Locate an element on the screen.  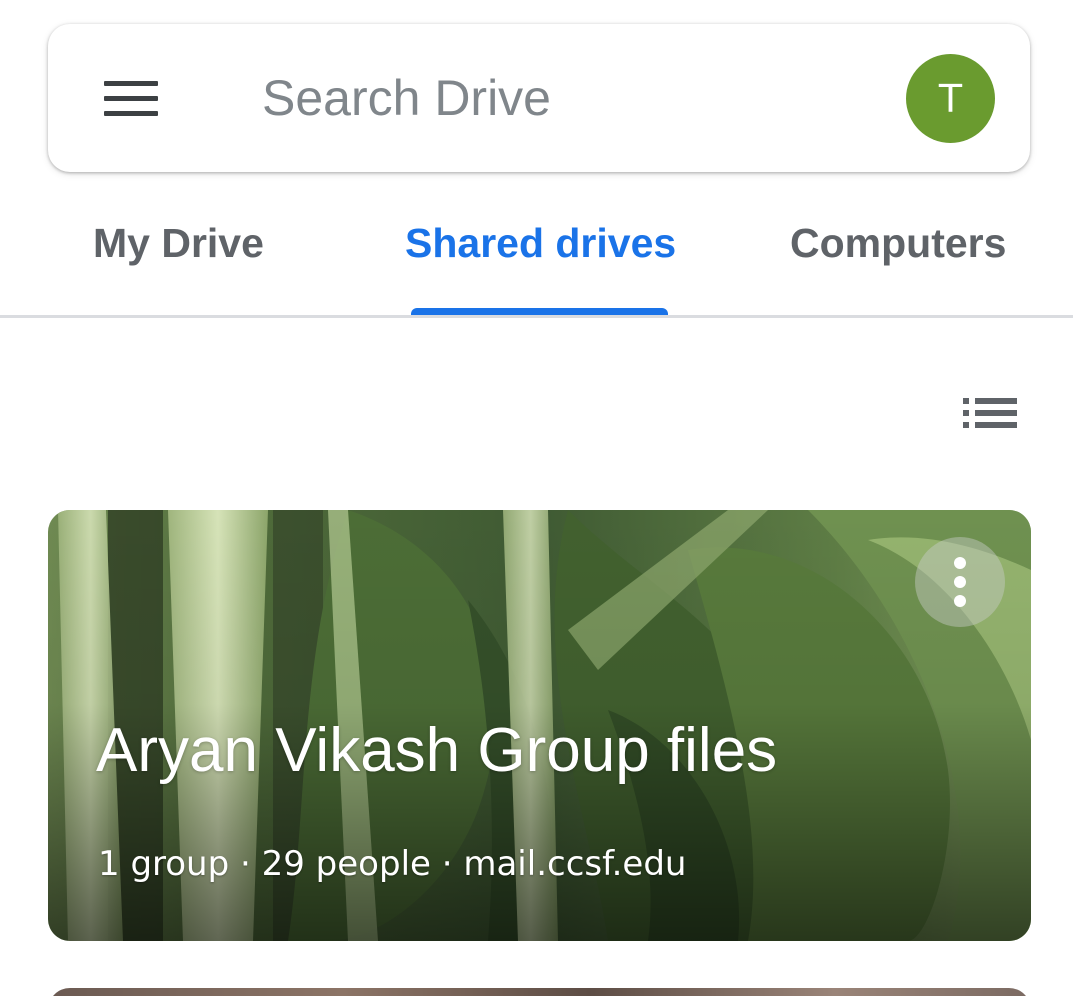
shared-drive-details: 1 group · 29 people · mail.ccsf.edu is located at coordinates (392, 864).